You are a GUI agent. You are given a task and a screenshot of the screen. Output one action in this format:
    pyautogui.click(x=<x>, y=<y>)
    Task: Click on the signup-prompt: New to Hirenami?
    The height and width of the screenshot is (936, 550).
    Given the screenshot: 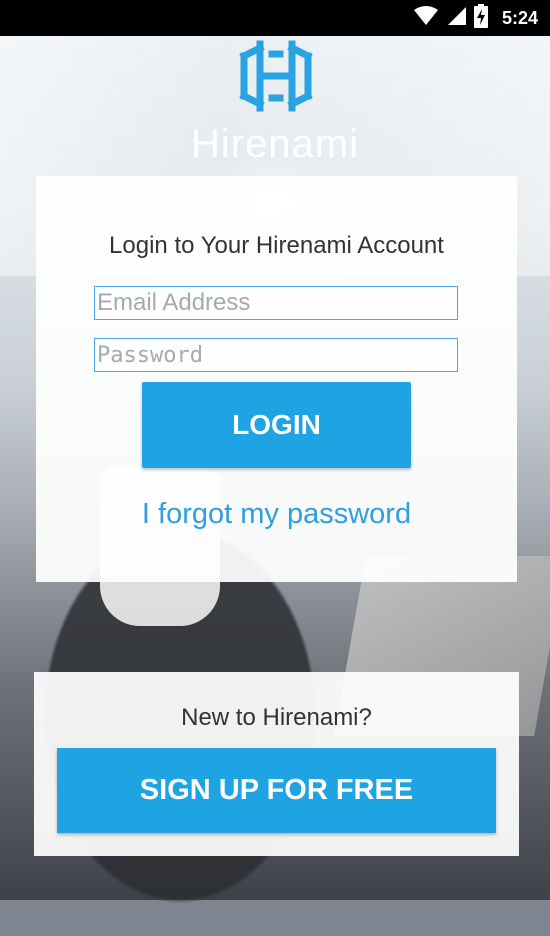 What is the action you would take?
    pyautogui.click(x=276, y=717)
    